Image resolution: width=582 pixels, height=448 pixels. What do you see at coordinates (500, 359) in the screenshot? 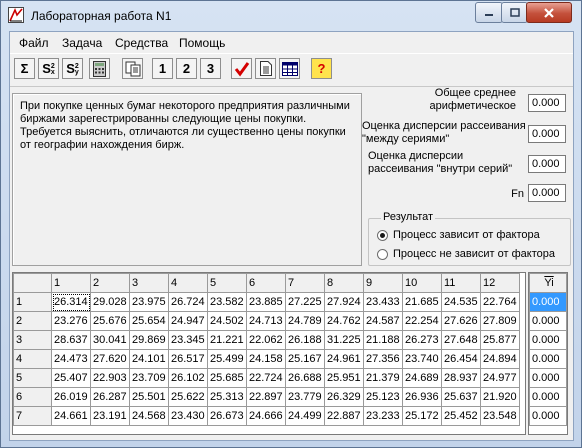
I see `table-cell: 24.894` at bounding box center [500, 359].